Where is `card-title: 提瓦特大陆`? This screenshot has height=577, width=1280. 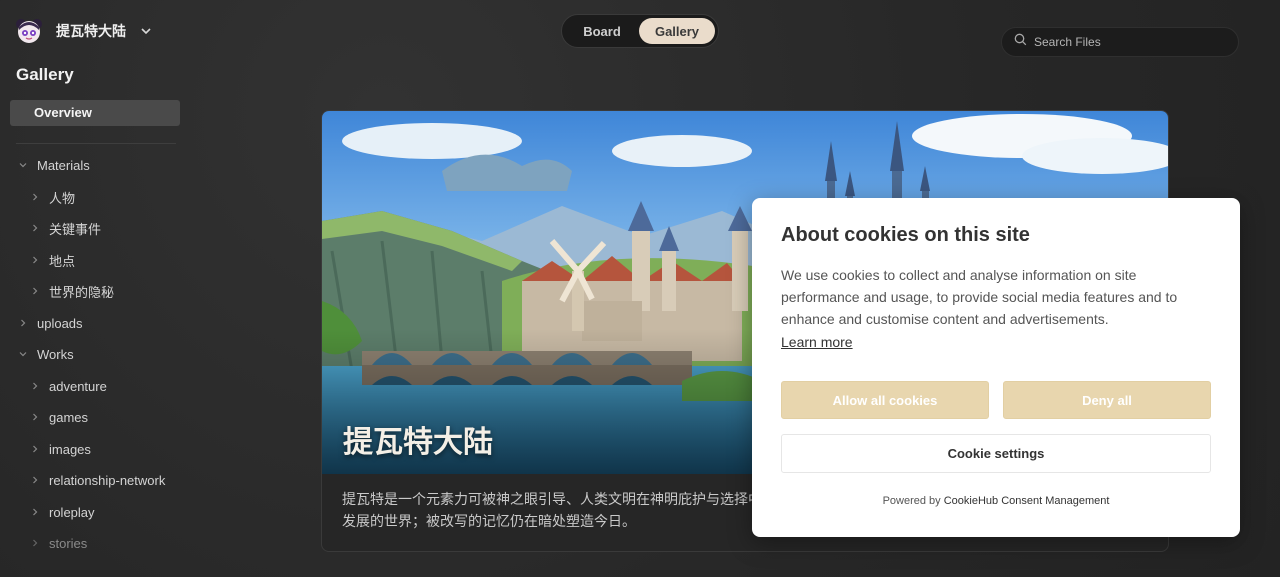 card-title: 提瓦特大陆 is located at coordinates (418, 442).